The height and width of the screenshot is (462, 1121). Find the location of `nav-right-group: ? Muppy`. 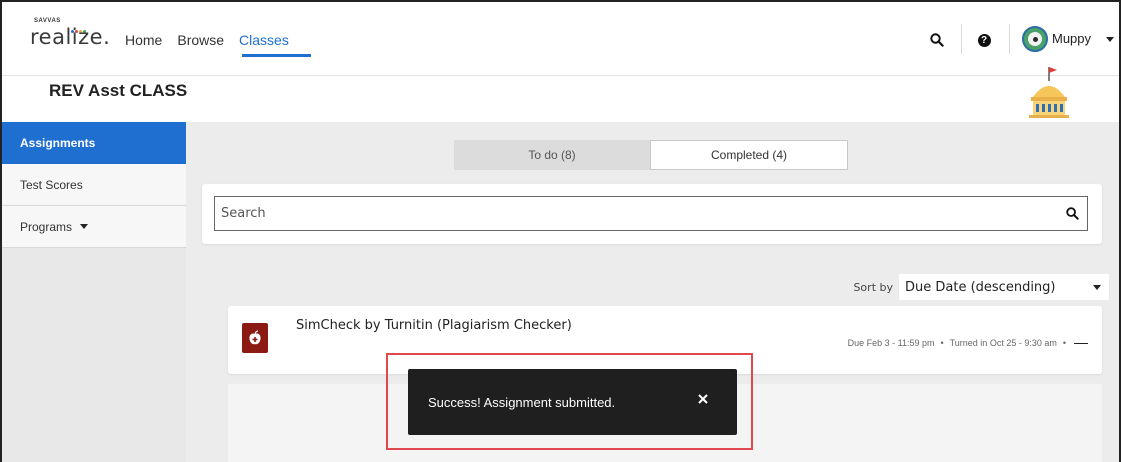

nav-right-group: ? Muppy is located at coordinates (1019, 39).